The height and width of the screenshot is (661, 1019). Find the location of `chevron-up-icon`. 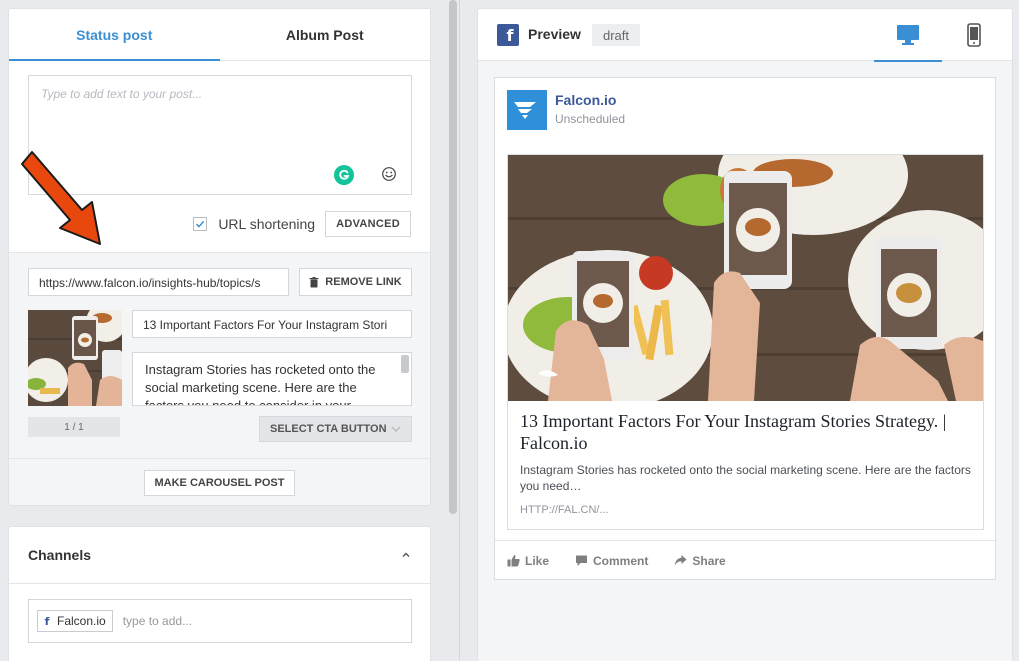

chevron-up-icon is located at coordinates (406, 555).